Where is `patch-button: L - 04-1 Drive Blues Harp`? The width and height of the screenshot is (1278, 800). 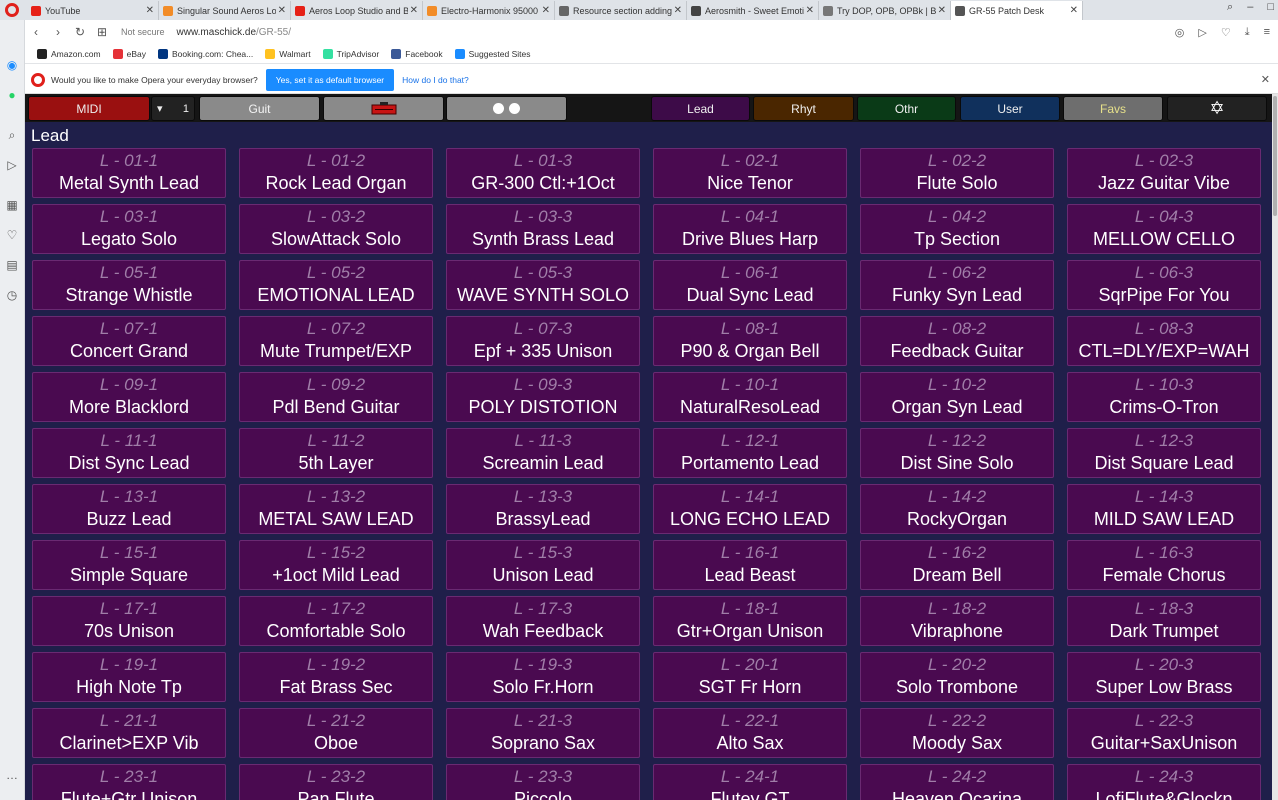 patch-button: L - 04-1 Drive Blues Harp is located at coordinates (750, 229).